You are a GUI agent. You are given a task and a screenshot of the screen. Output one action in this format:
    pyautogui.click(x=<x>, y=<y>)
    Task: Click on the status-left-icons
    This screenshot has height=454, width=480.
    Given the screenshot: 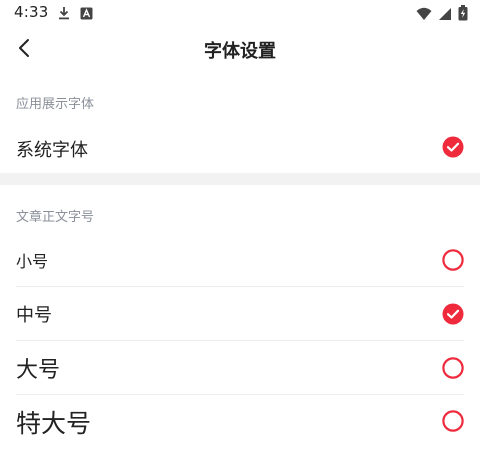 What is the action you would take?
    pyautogui.click(x=75, y=14)
    